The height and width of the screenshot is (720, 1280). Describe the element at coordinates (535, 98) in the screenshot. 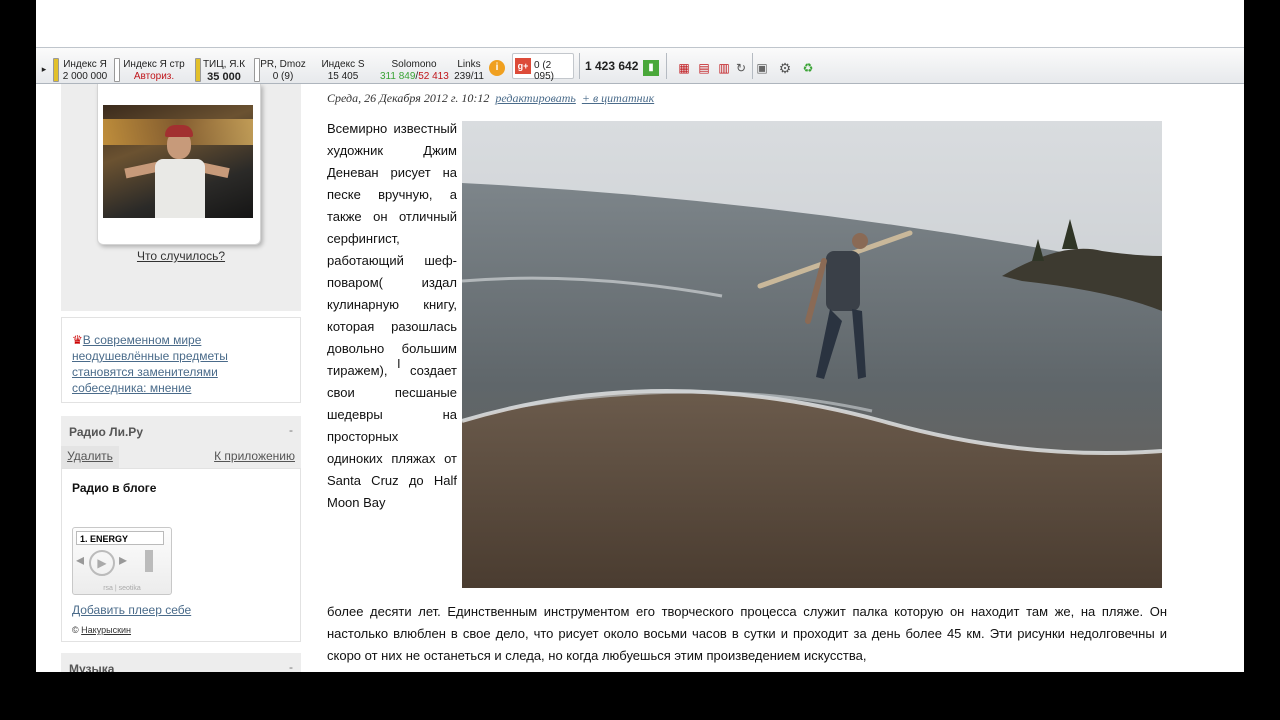

I see `edit-link: редактировать` at that location.